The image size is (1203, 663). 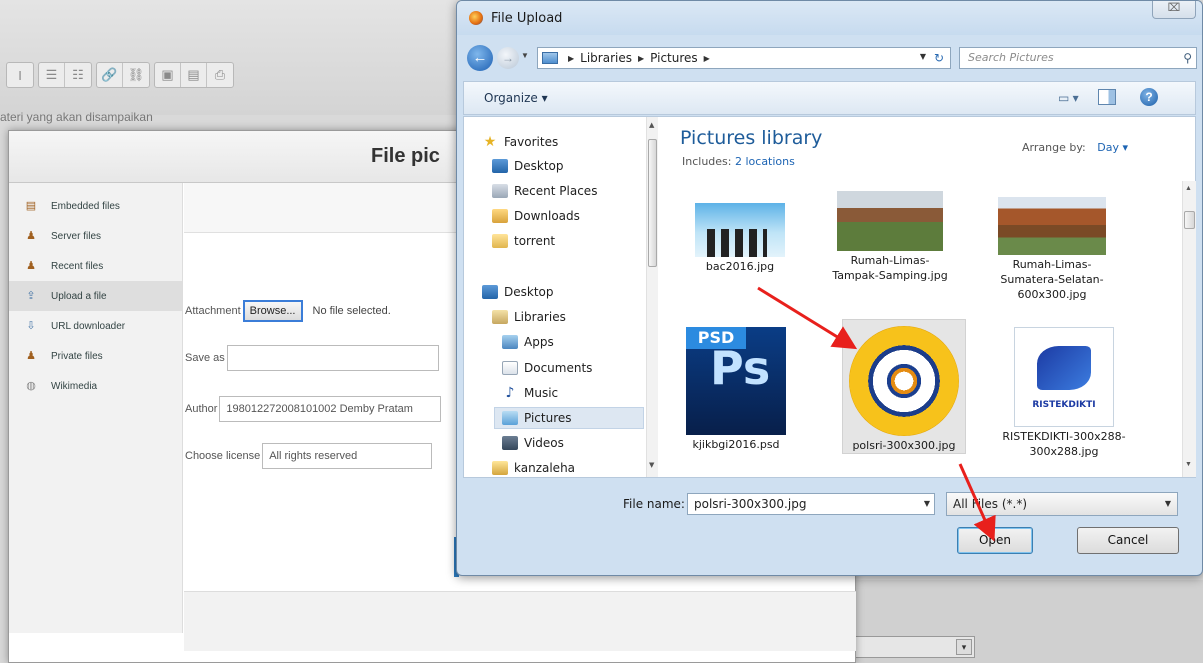 I want to click on repo-server-files: ♟ Server files, so click(x=95, y=236).